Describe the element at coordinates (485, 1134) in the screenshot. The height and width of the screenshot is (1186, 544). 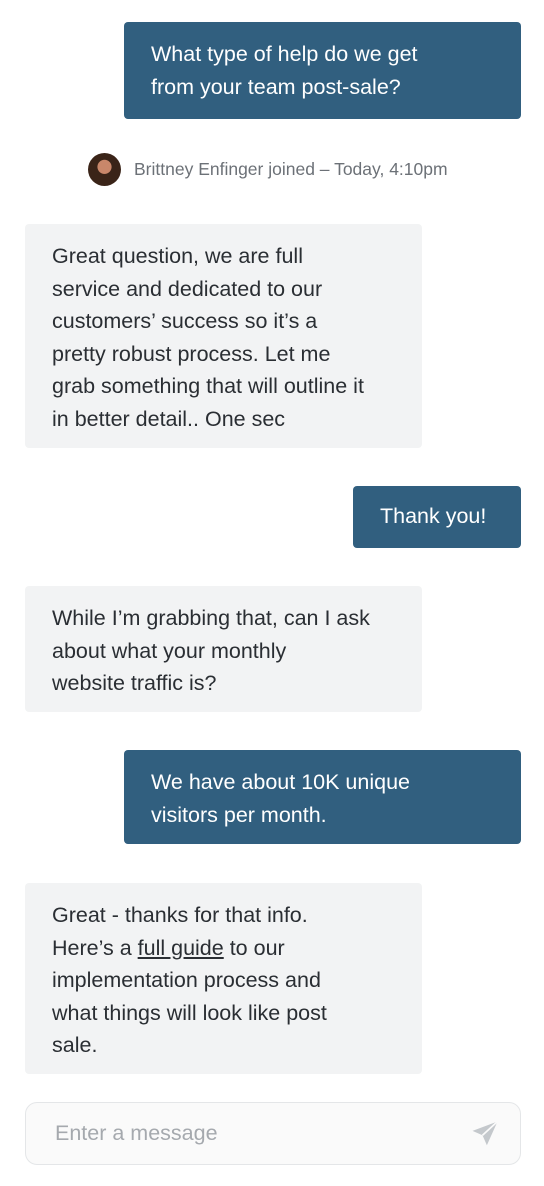
I see `paper-plane-icon` at that location.